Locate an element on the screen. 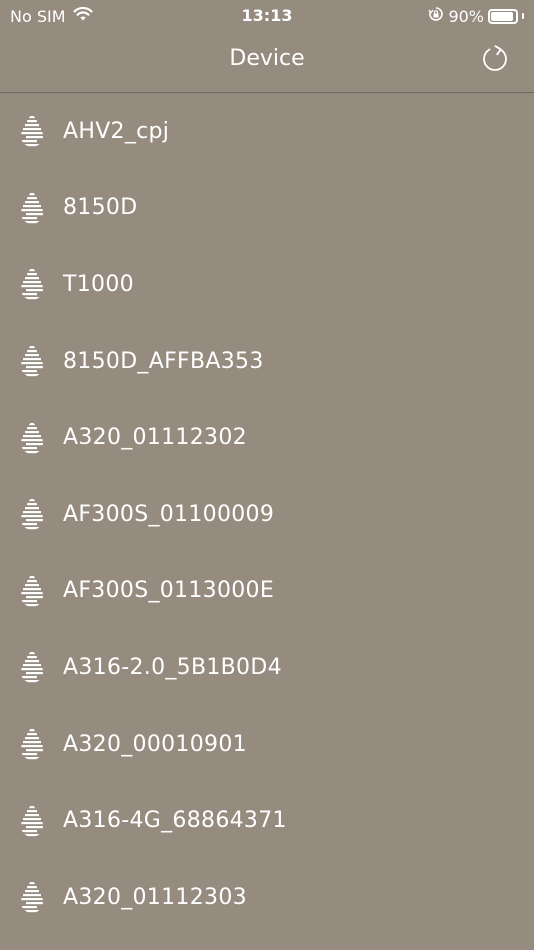  device-name: AF300S_0113000E is located at coordinates (169, 591).